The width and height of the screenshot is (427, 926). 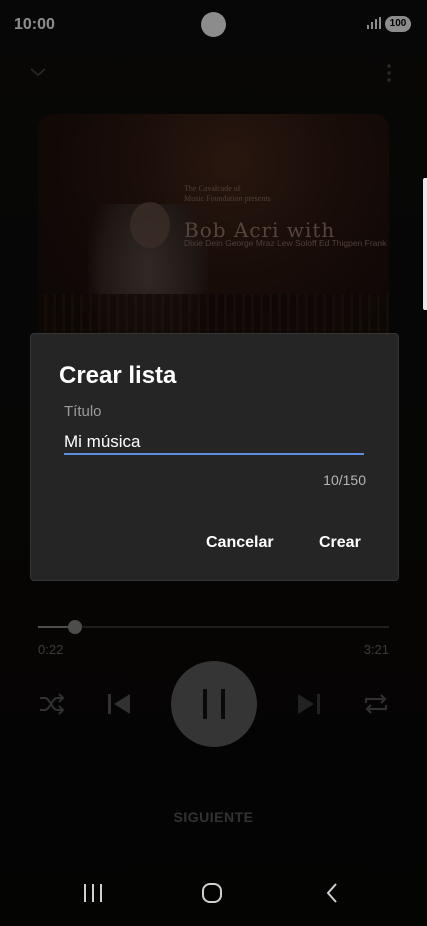 What do you see at coordinates (214, 442) in the screenshot?
I see `playlist-name-input` at bounding box center [214, 442].